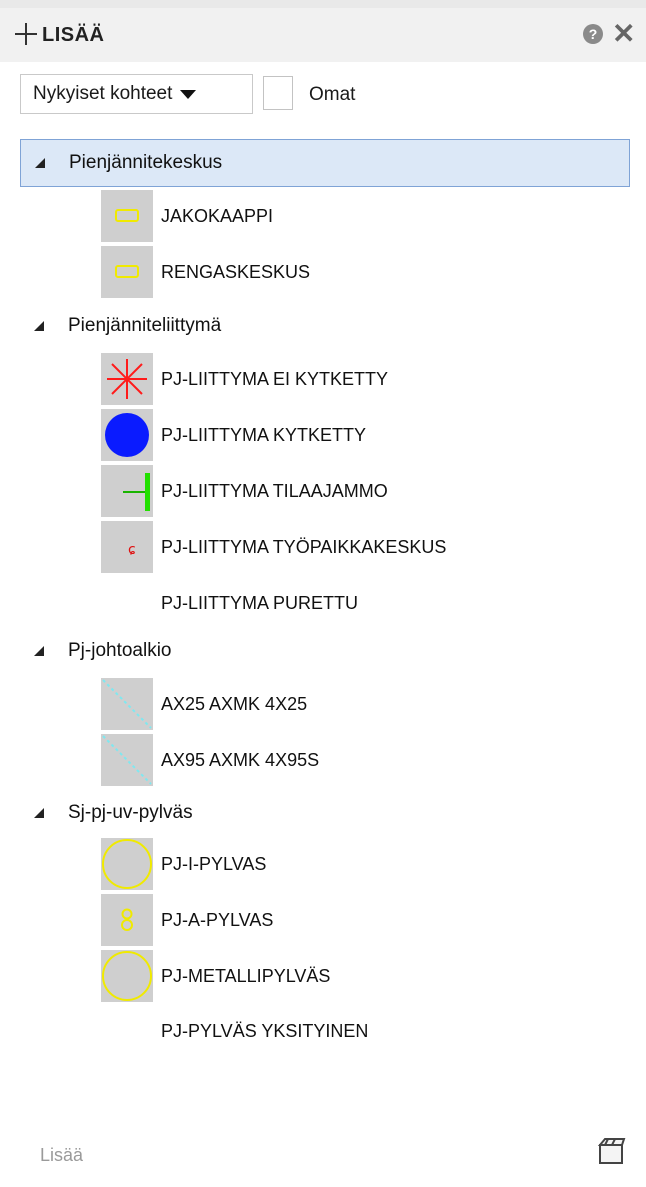  I want to click on tree-item-pj-i-pylvas: PJ-I-PYLVAS, so click(183, 864).